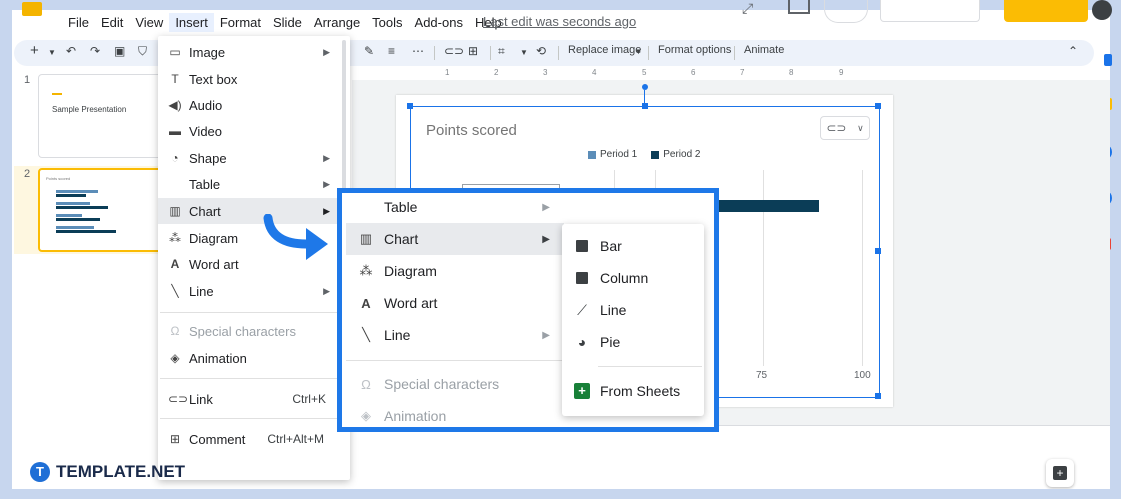 The image size is (1121, 499). What do you see at coordinates (545, 72) in the screenshot?
I see `ruler-mark: 3` at bounding box center [545, 72].